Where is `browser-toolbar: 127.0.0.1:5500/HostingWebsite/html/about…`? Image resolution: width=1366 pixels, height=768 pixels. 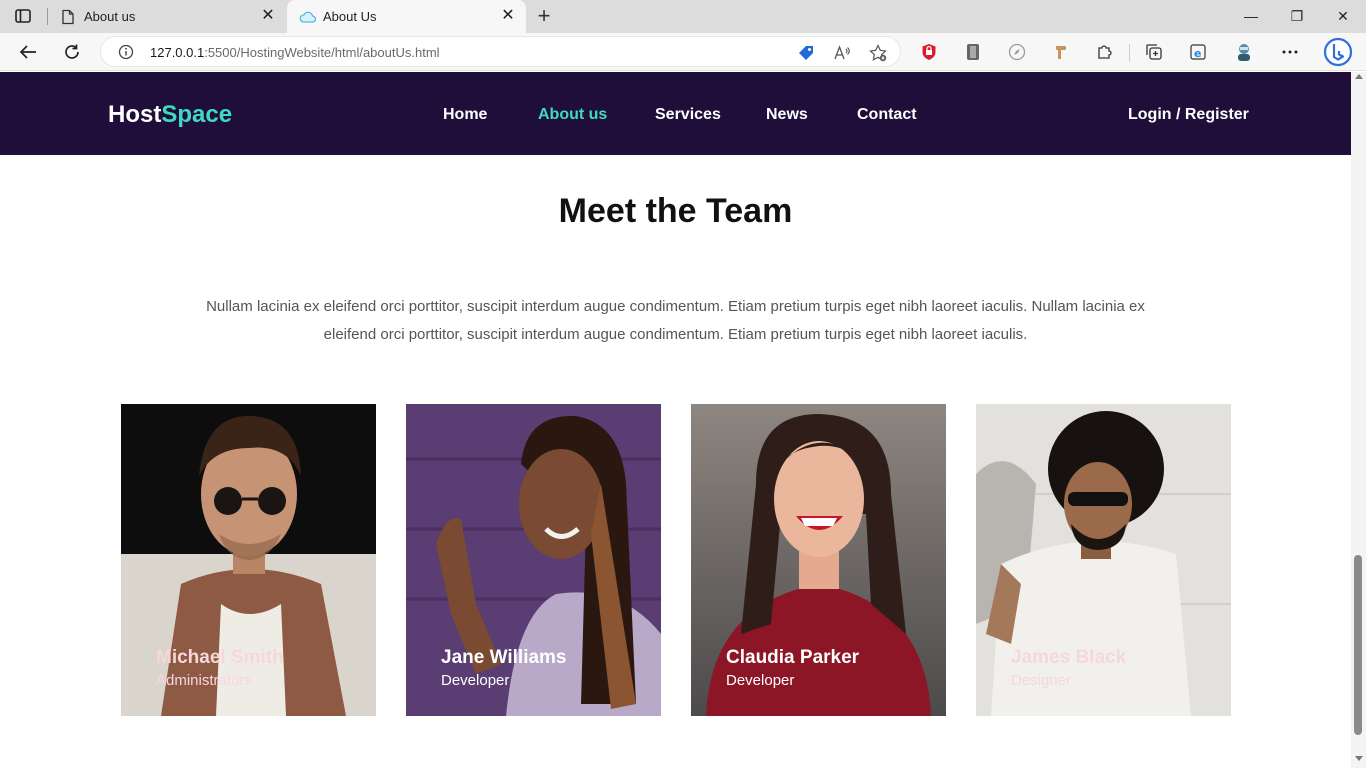 browser-toolbar: 127.0.0.1:5500/HostingWebsite/html/about… is located at coordinates (683, 52).